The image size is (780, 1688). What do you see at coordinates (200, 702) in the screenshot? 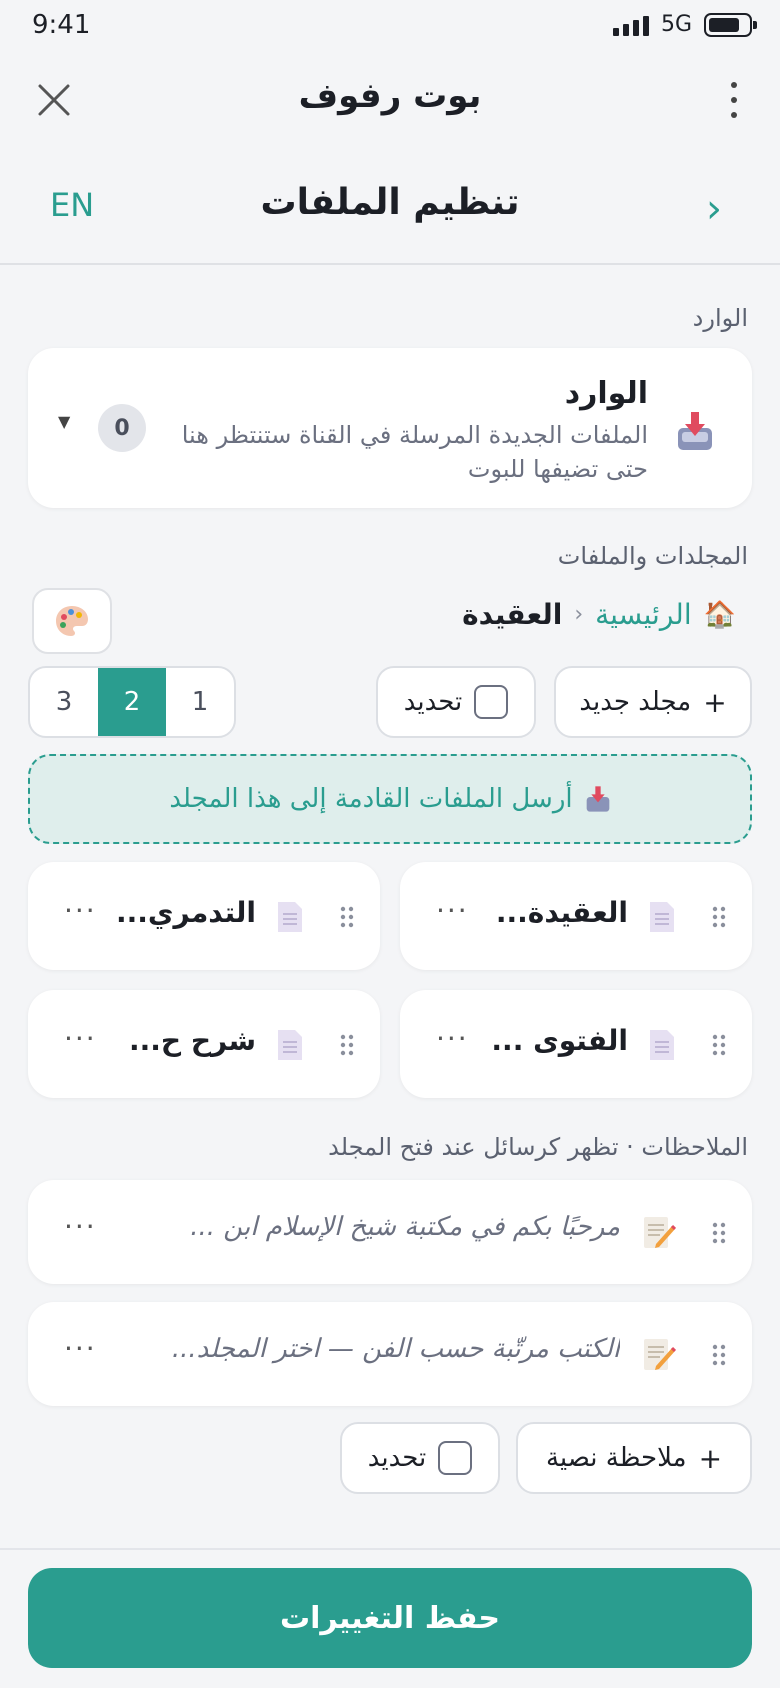
I see `page-1-button: 1` at bounding box center [200, 702].